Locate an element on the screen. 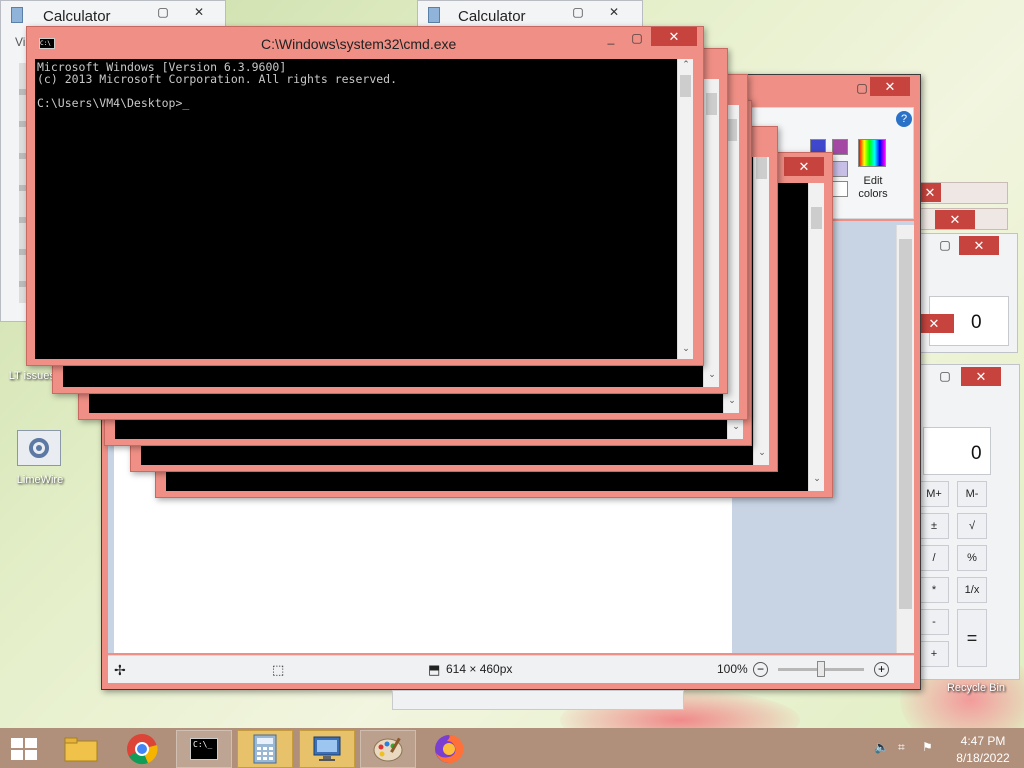 The width and height of the screenshot is (1024, 768). clock-date: 8/18/2022 is located at coordinates (983, 758).